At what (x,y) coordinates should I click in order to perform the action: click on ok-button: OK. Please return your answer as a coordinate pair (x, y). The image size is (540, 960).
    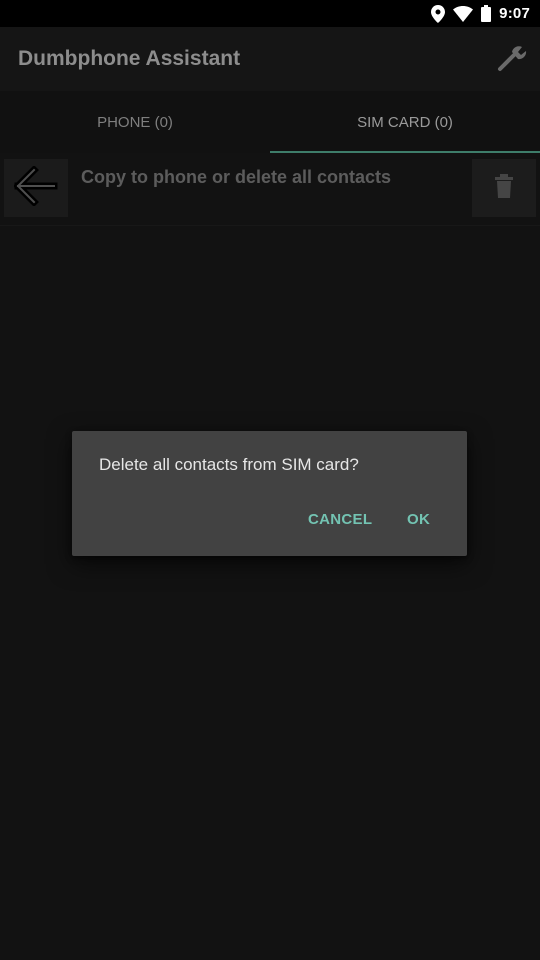
    Looking at the image, I should click on (418, 519).